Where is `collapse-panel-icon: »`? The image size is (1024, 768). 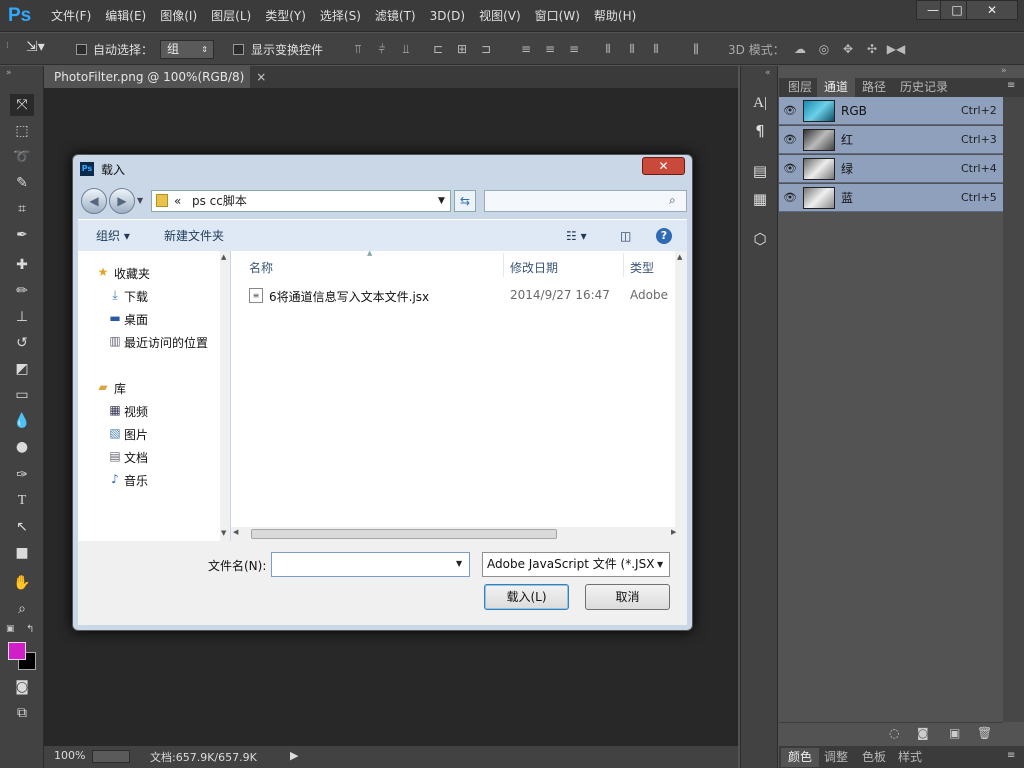
collapse-panel-icon: » is located at coordinates (1004, 71).